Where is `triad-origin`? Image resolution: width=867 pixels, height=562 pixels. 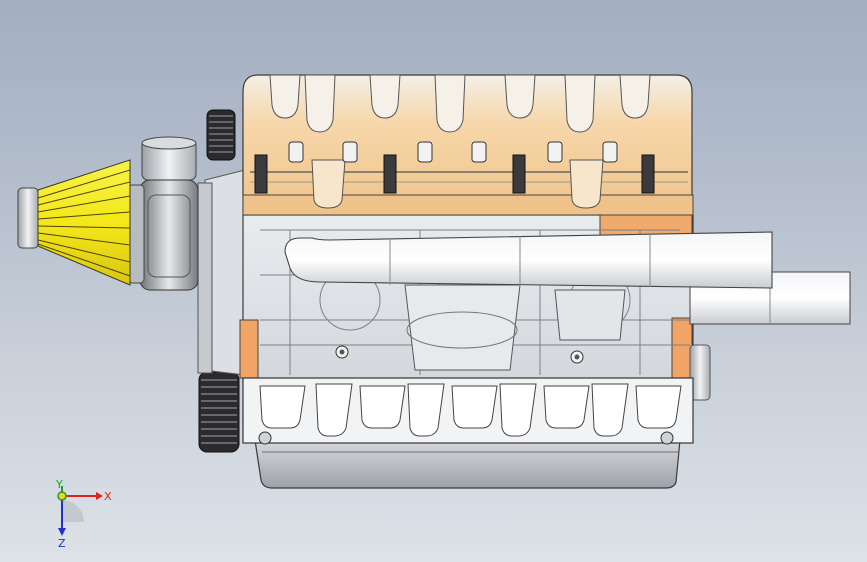 triad-origin is located at coordinates (62, 496).